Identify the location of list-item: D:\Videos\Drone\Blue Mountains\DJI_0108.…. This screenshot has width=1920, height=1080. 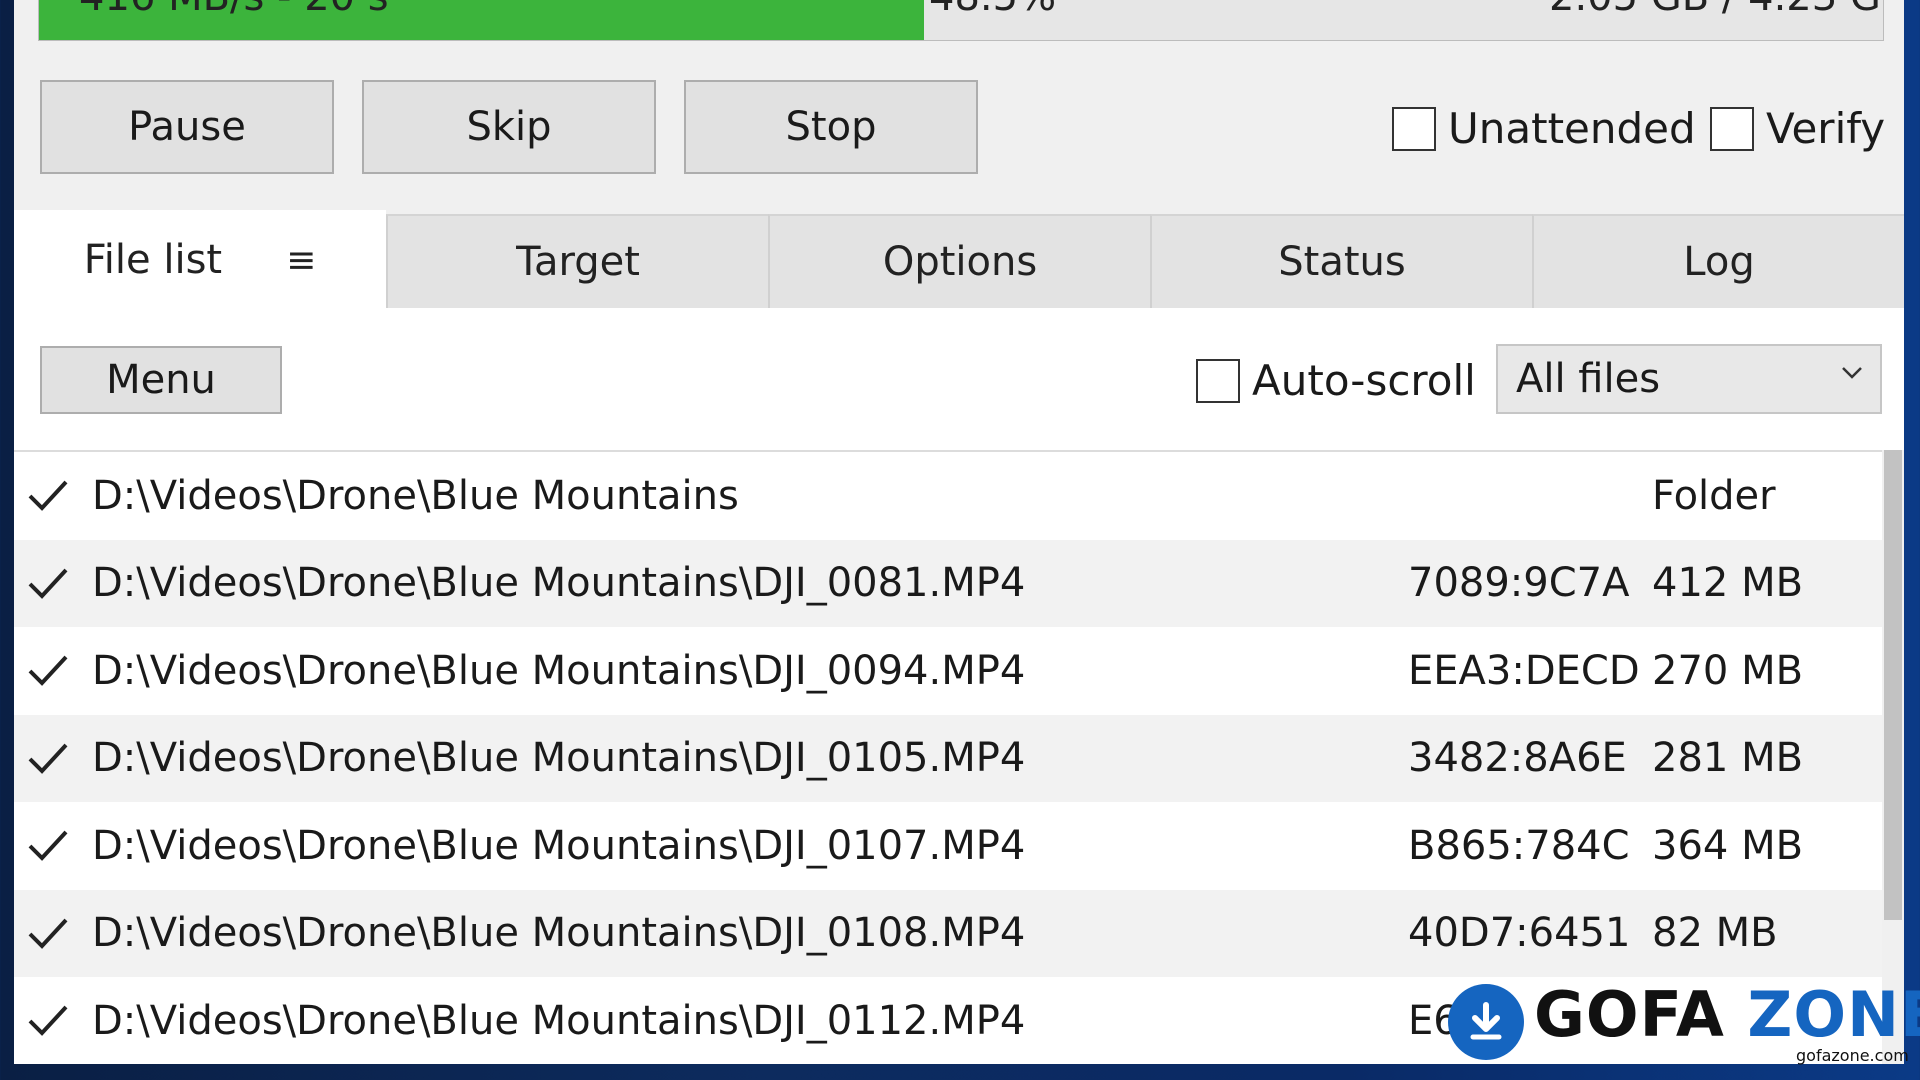
(948, 933).